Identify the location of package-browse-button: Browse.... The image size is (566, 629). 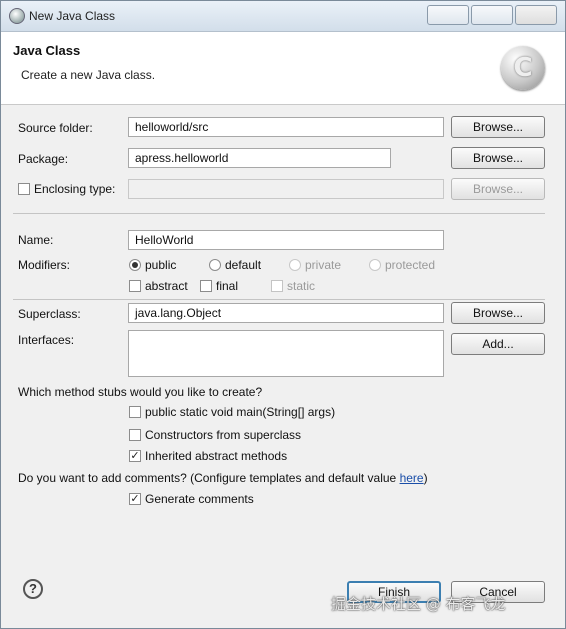
(498, 158).